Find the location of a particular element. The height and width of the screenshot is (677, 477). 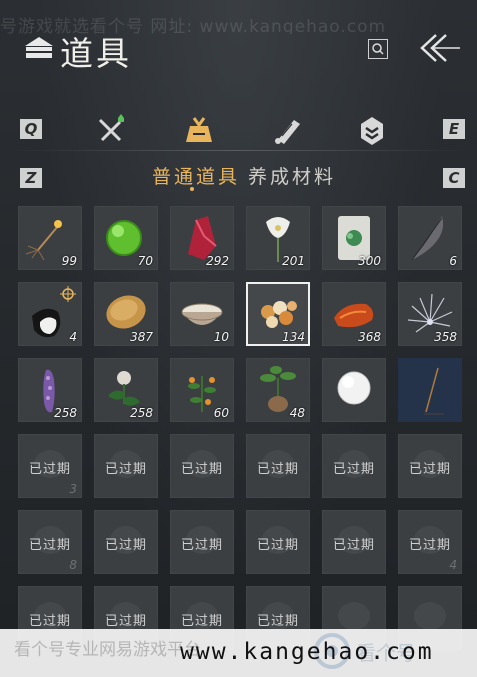

item-count: 201 is located at coordinates (293, 261).